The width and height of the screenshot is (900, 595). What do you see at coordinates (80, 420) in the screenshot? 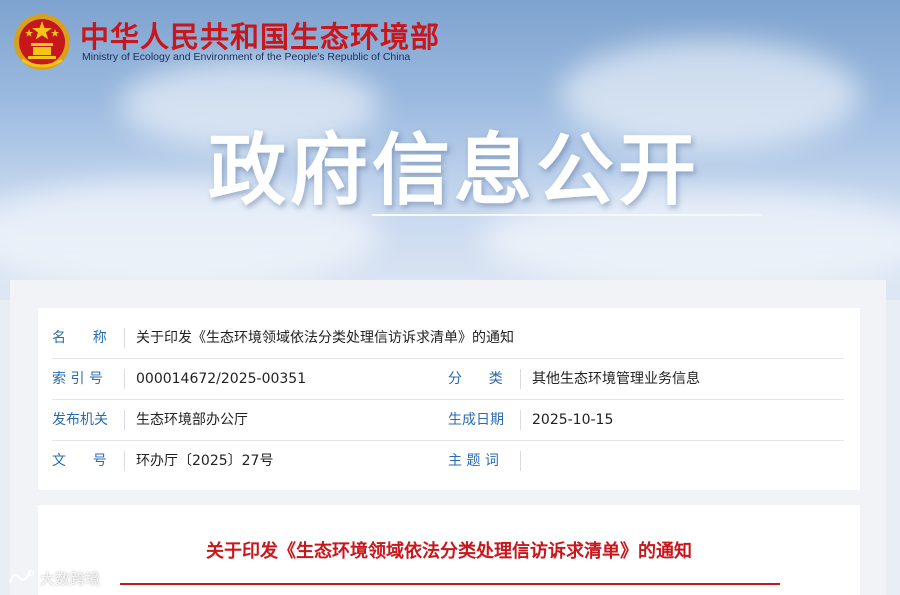
I see `meta-label-issuer: 发布机关` at bounding box center [80, 420].